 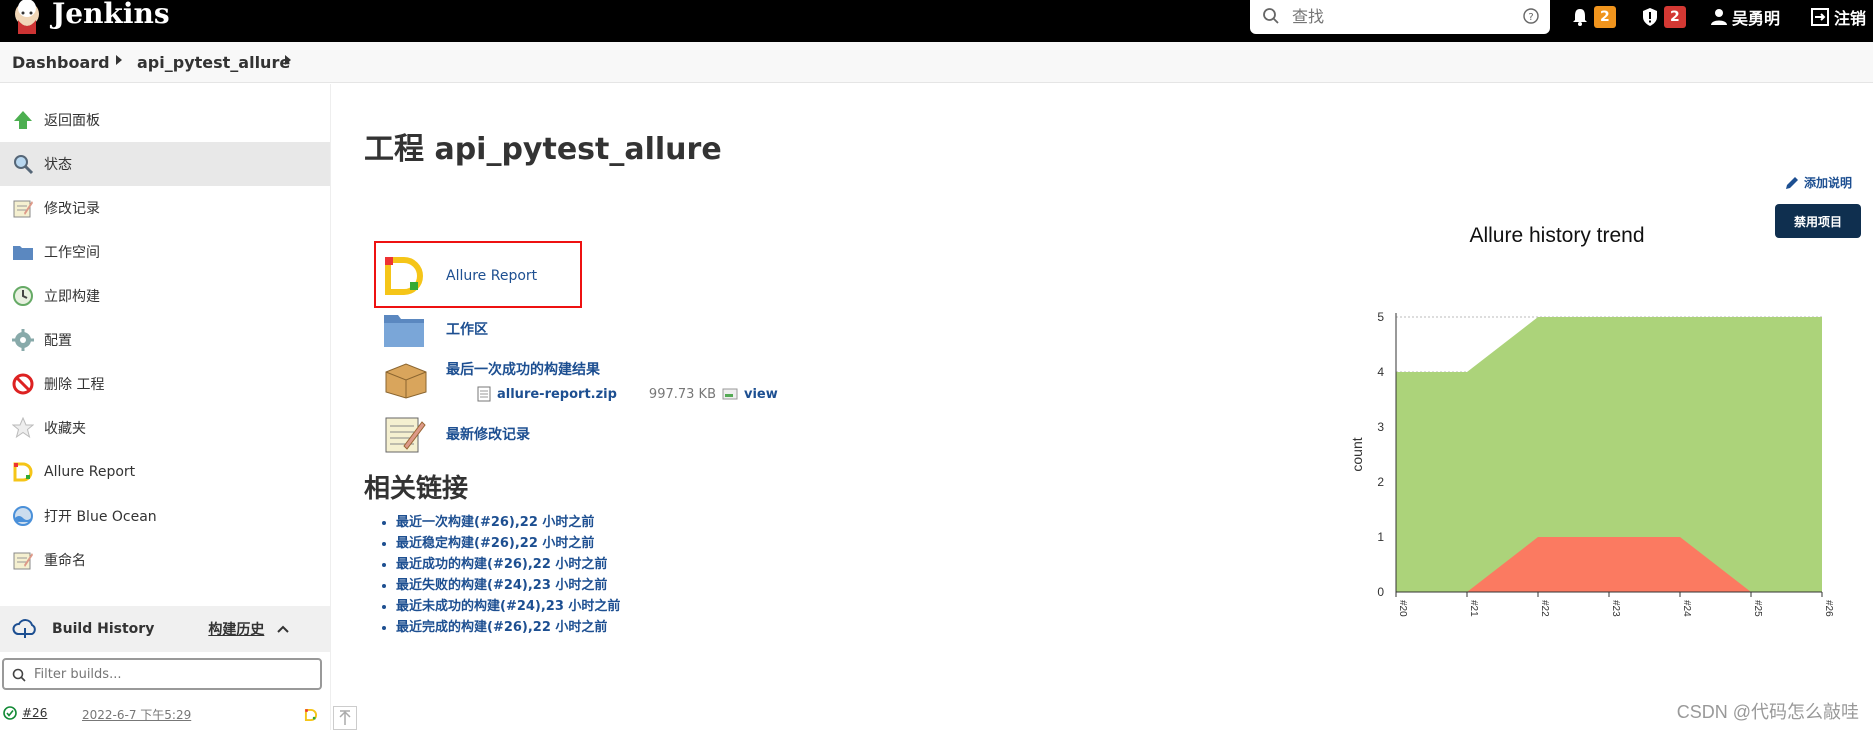 I want to click on sidebar-item-favorite: 收藏夹, so click(x=165, y=428).